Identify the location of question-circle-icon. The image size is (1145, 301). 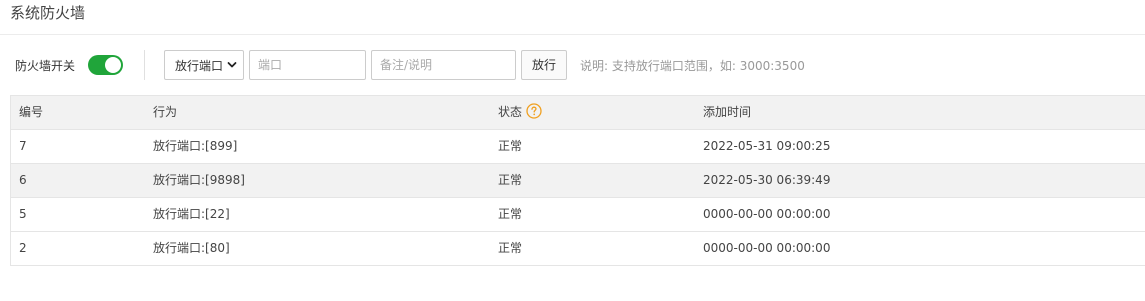
(534, 111).